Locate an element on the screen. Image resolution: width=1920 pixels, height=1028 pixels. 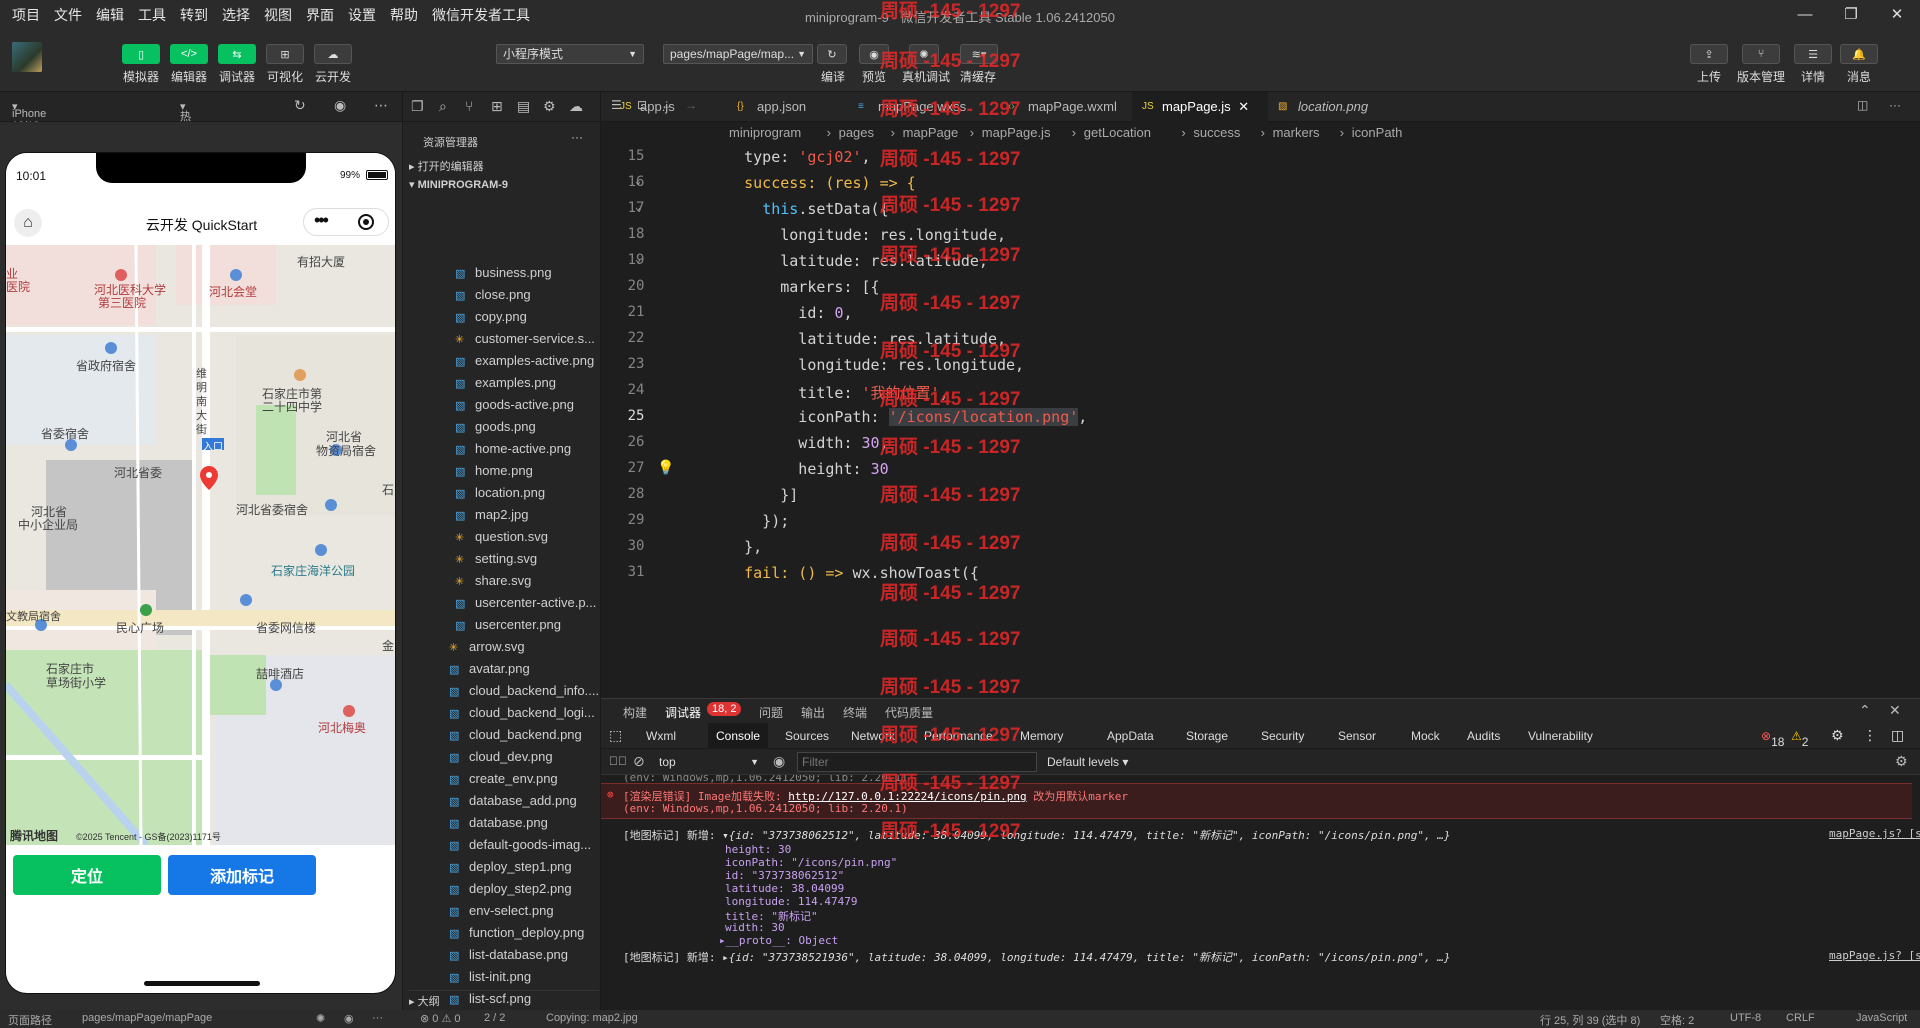
remote-debug-button: ✺ is located at coordinates (924, 54).